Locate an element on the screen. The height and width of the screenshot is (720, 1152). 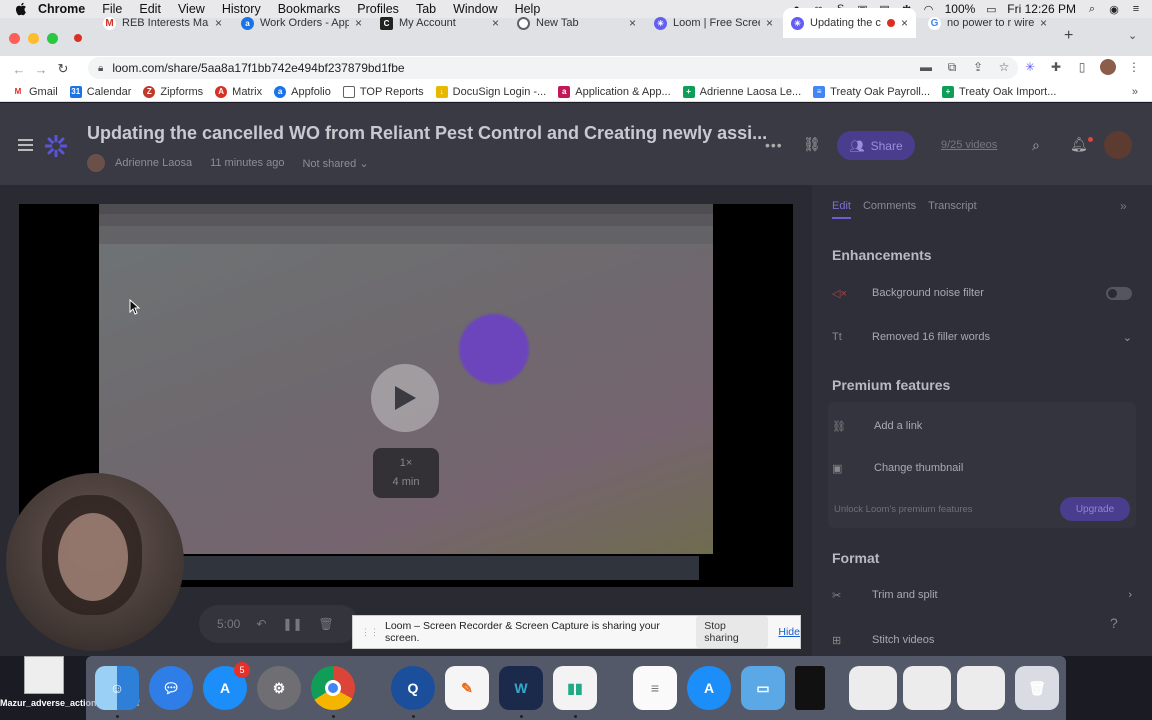
noise-filter-toggle is located at coordinates (1119, 293).